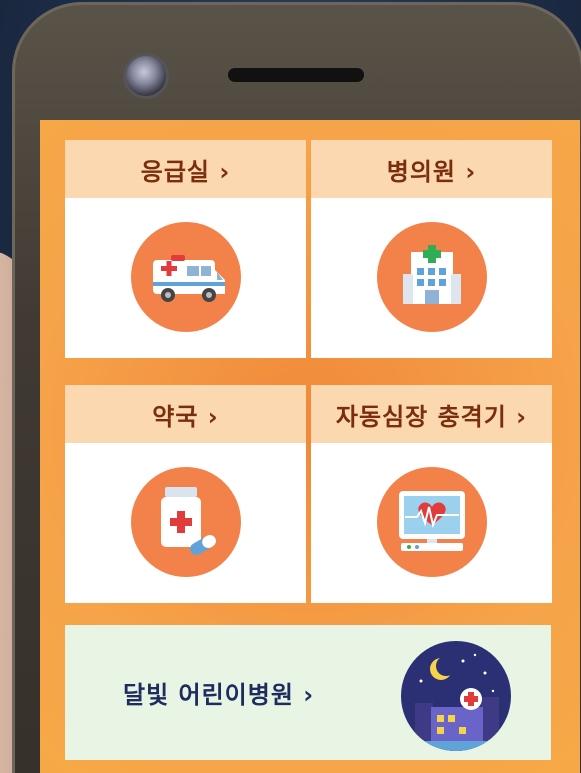  I want to click on emergency-room-tile: 응급실 ›, so click(185, 249).